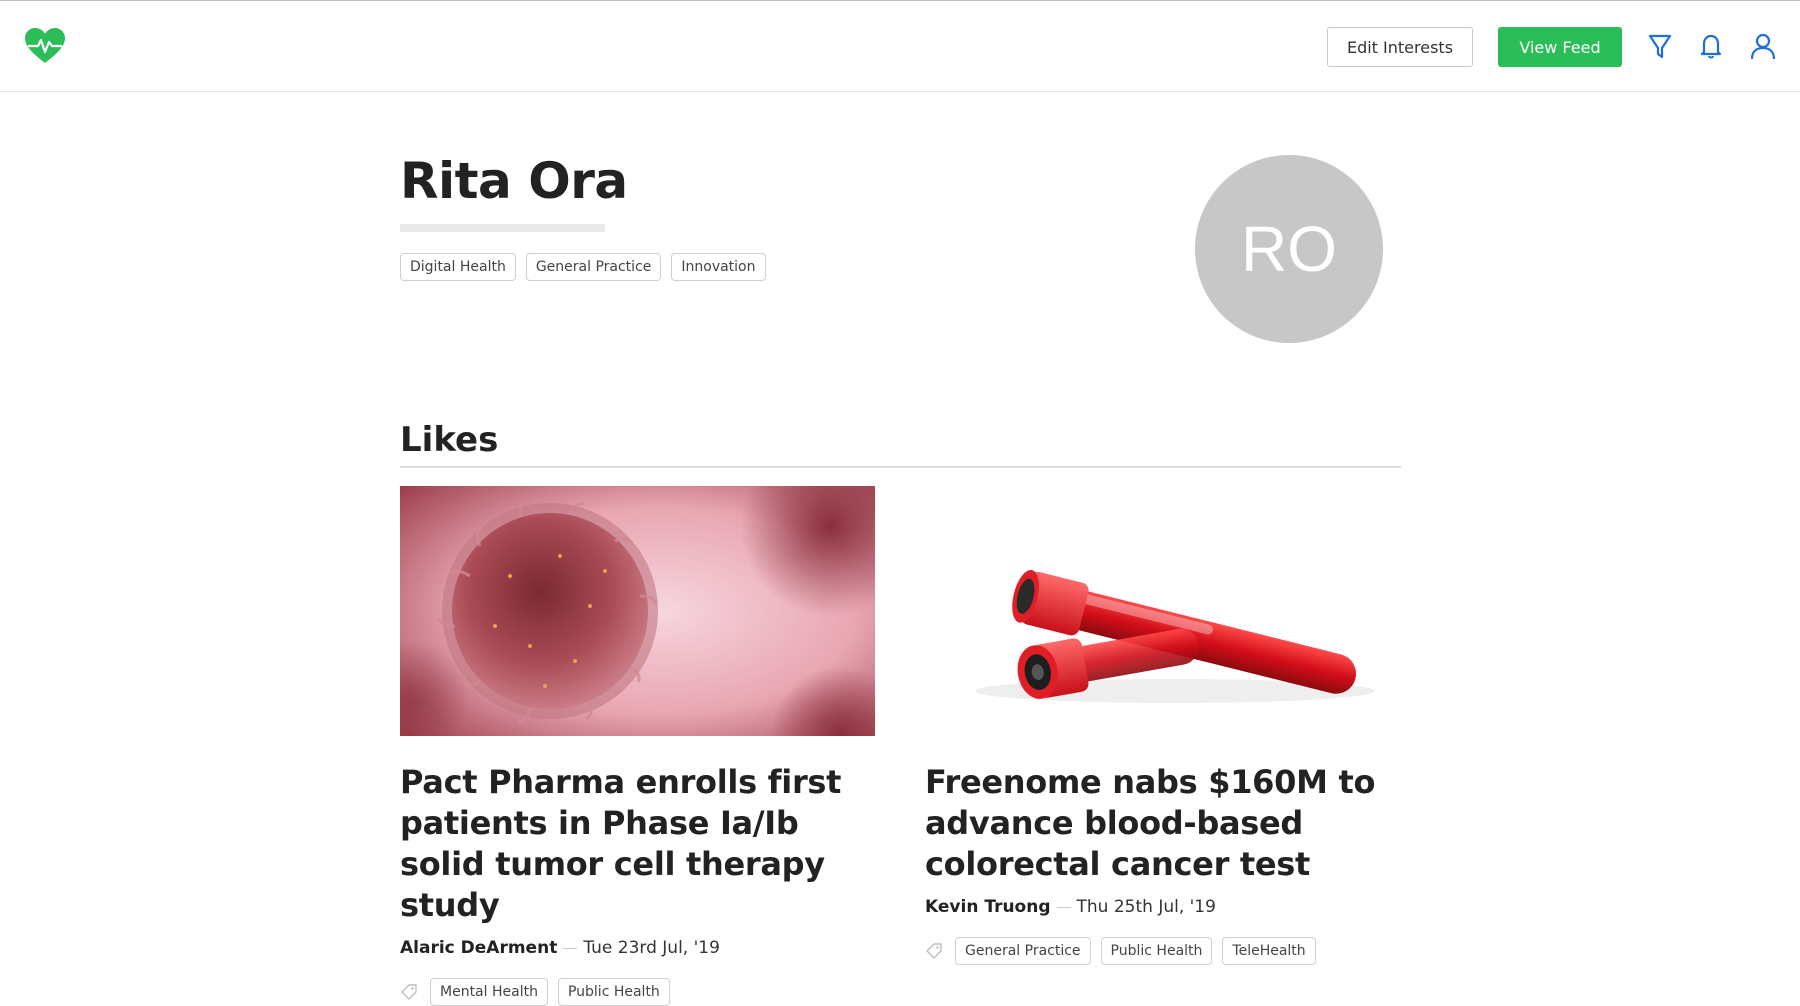  I want to click on article-tag: General Practice, so click(1023, 951).